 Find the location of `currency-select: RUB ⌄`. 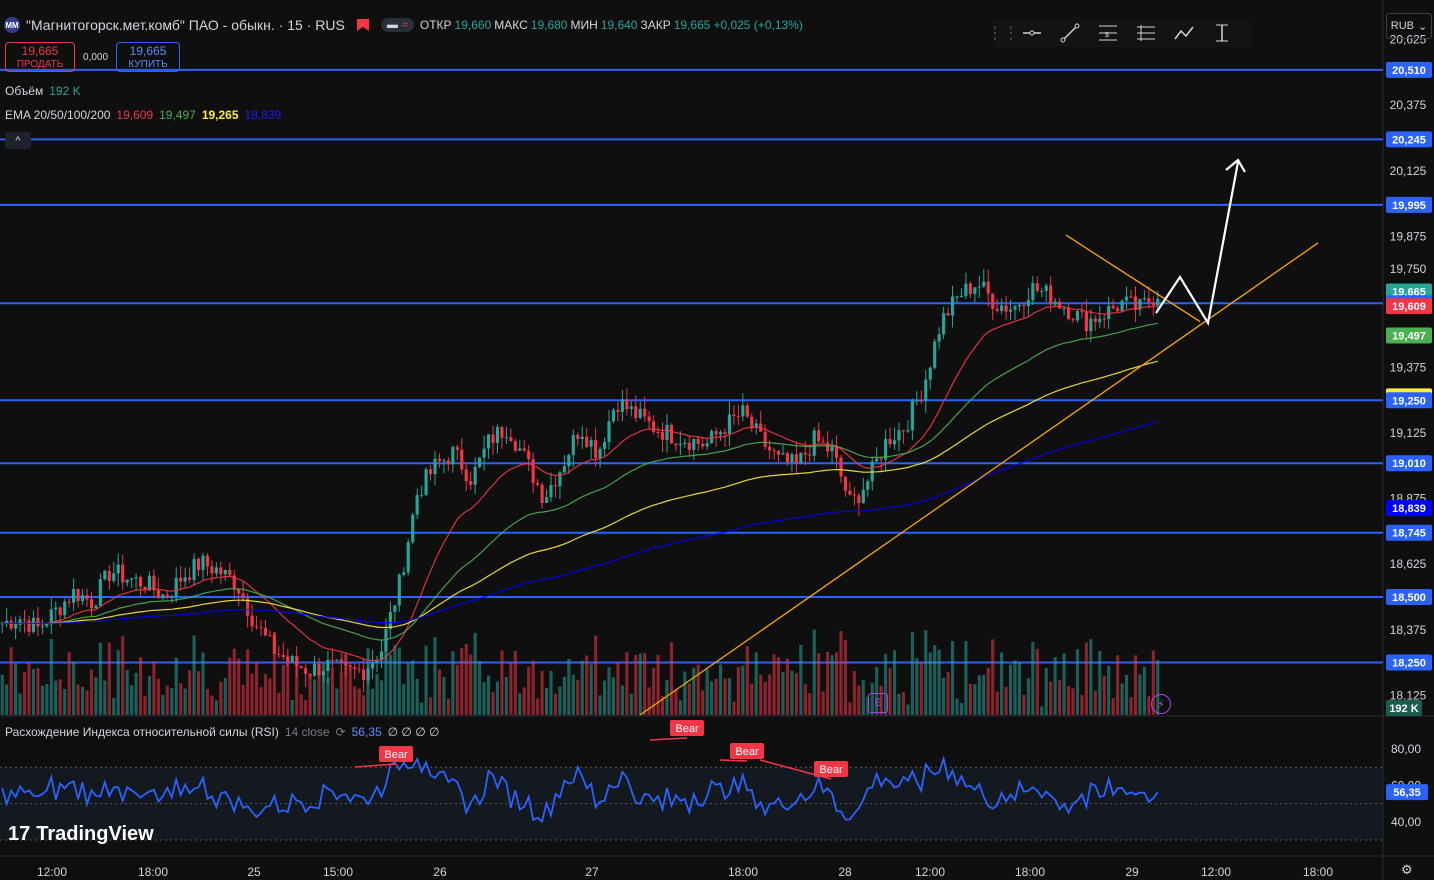

currency-select: RUB ⌄ is located at coordinates (1409, 26).